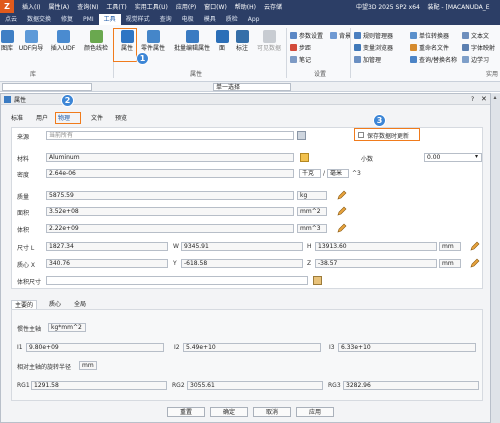 This screenshot has width=500, height=423. What do you see at coordinates (429, 35) in the screenshot?
I see `unit-converter-button: 单位转换器` at bounding box center [429, 35].